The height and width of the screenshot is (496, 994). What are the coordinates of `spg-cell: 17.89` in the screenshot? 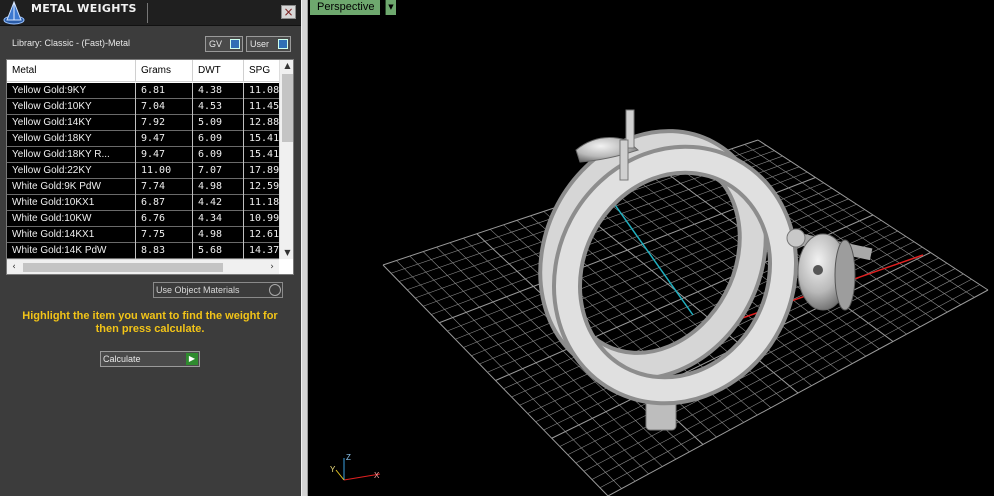 It's located at (261, 171).